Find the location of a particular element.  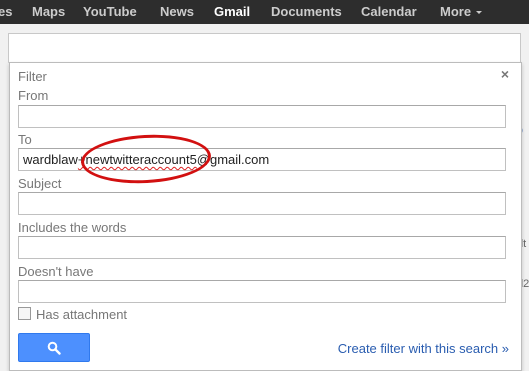

has-attachment-label: Has attachment is located at coordinates (82, 314).